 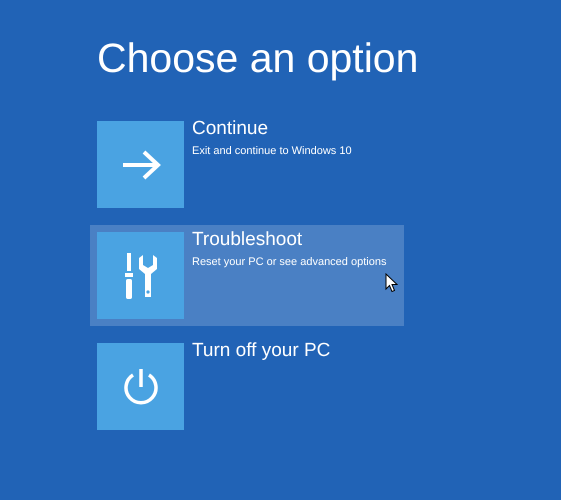 What do you see at coordinates (230, 129) in the screenshot?
I see `option-label: Continue` at bounding box center [230, 129].